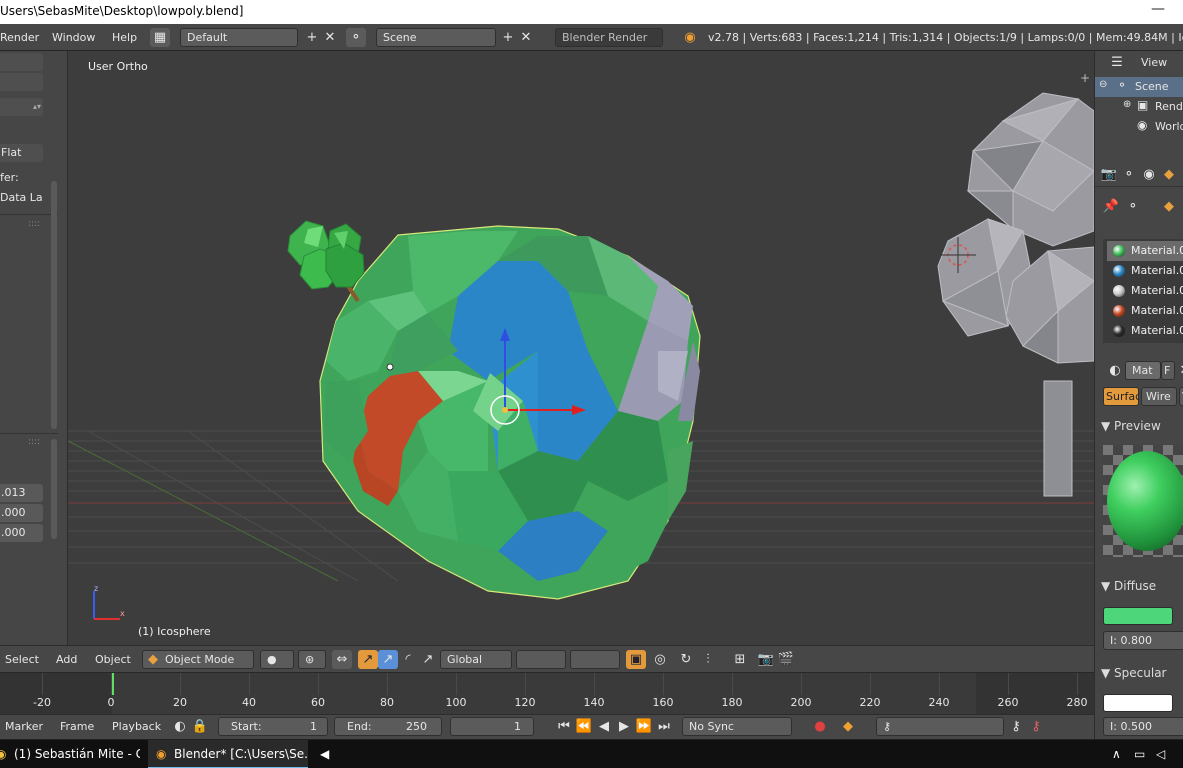 The image size is (1183, 768). I want to click on diffuse-color-swatch, so click(1138, 616).